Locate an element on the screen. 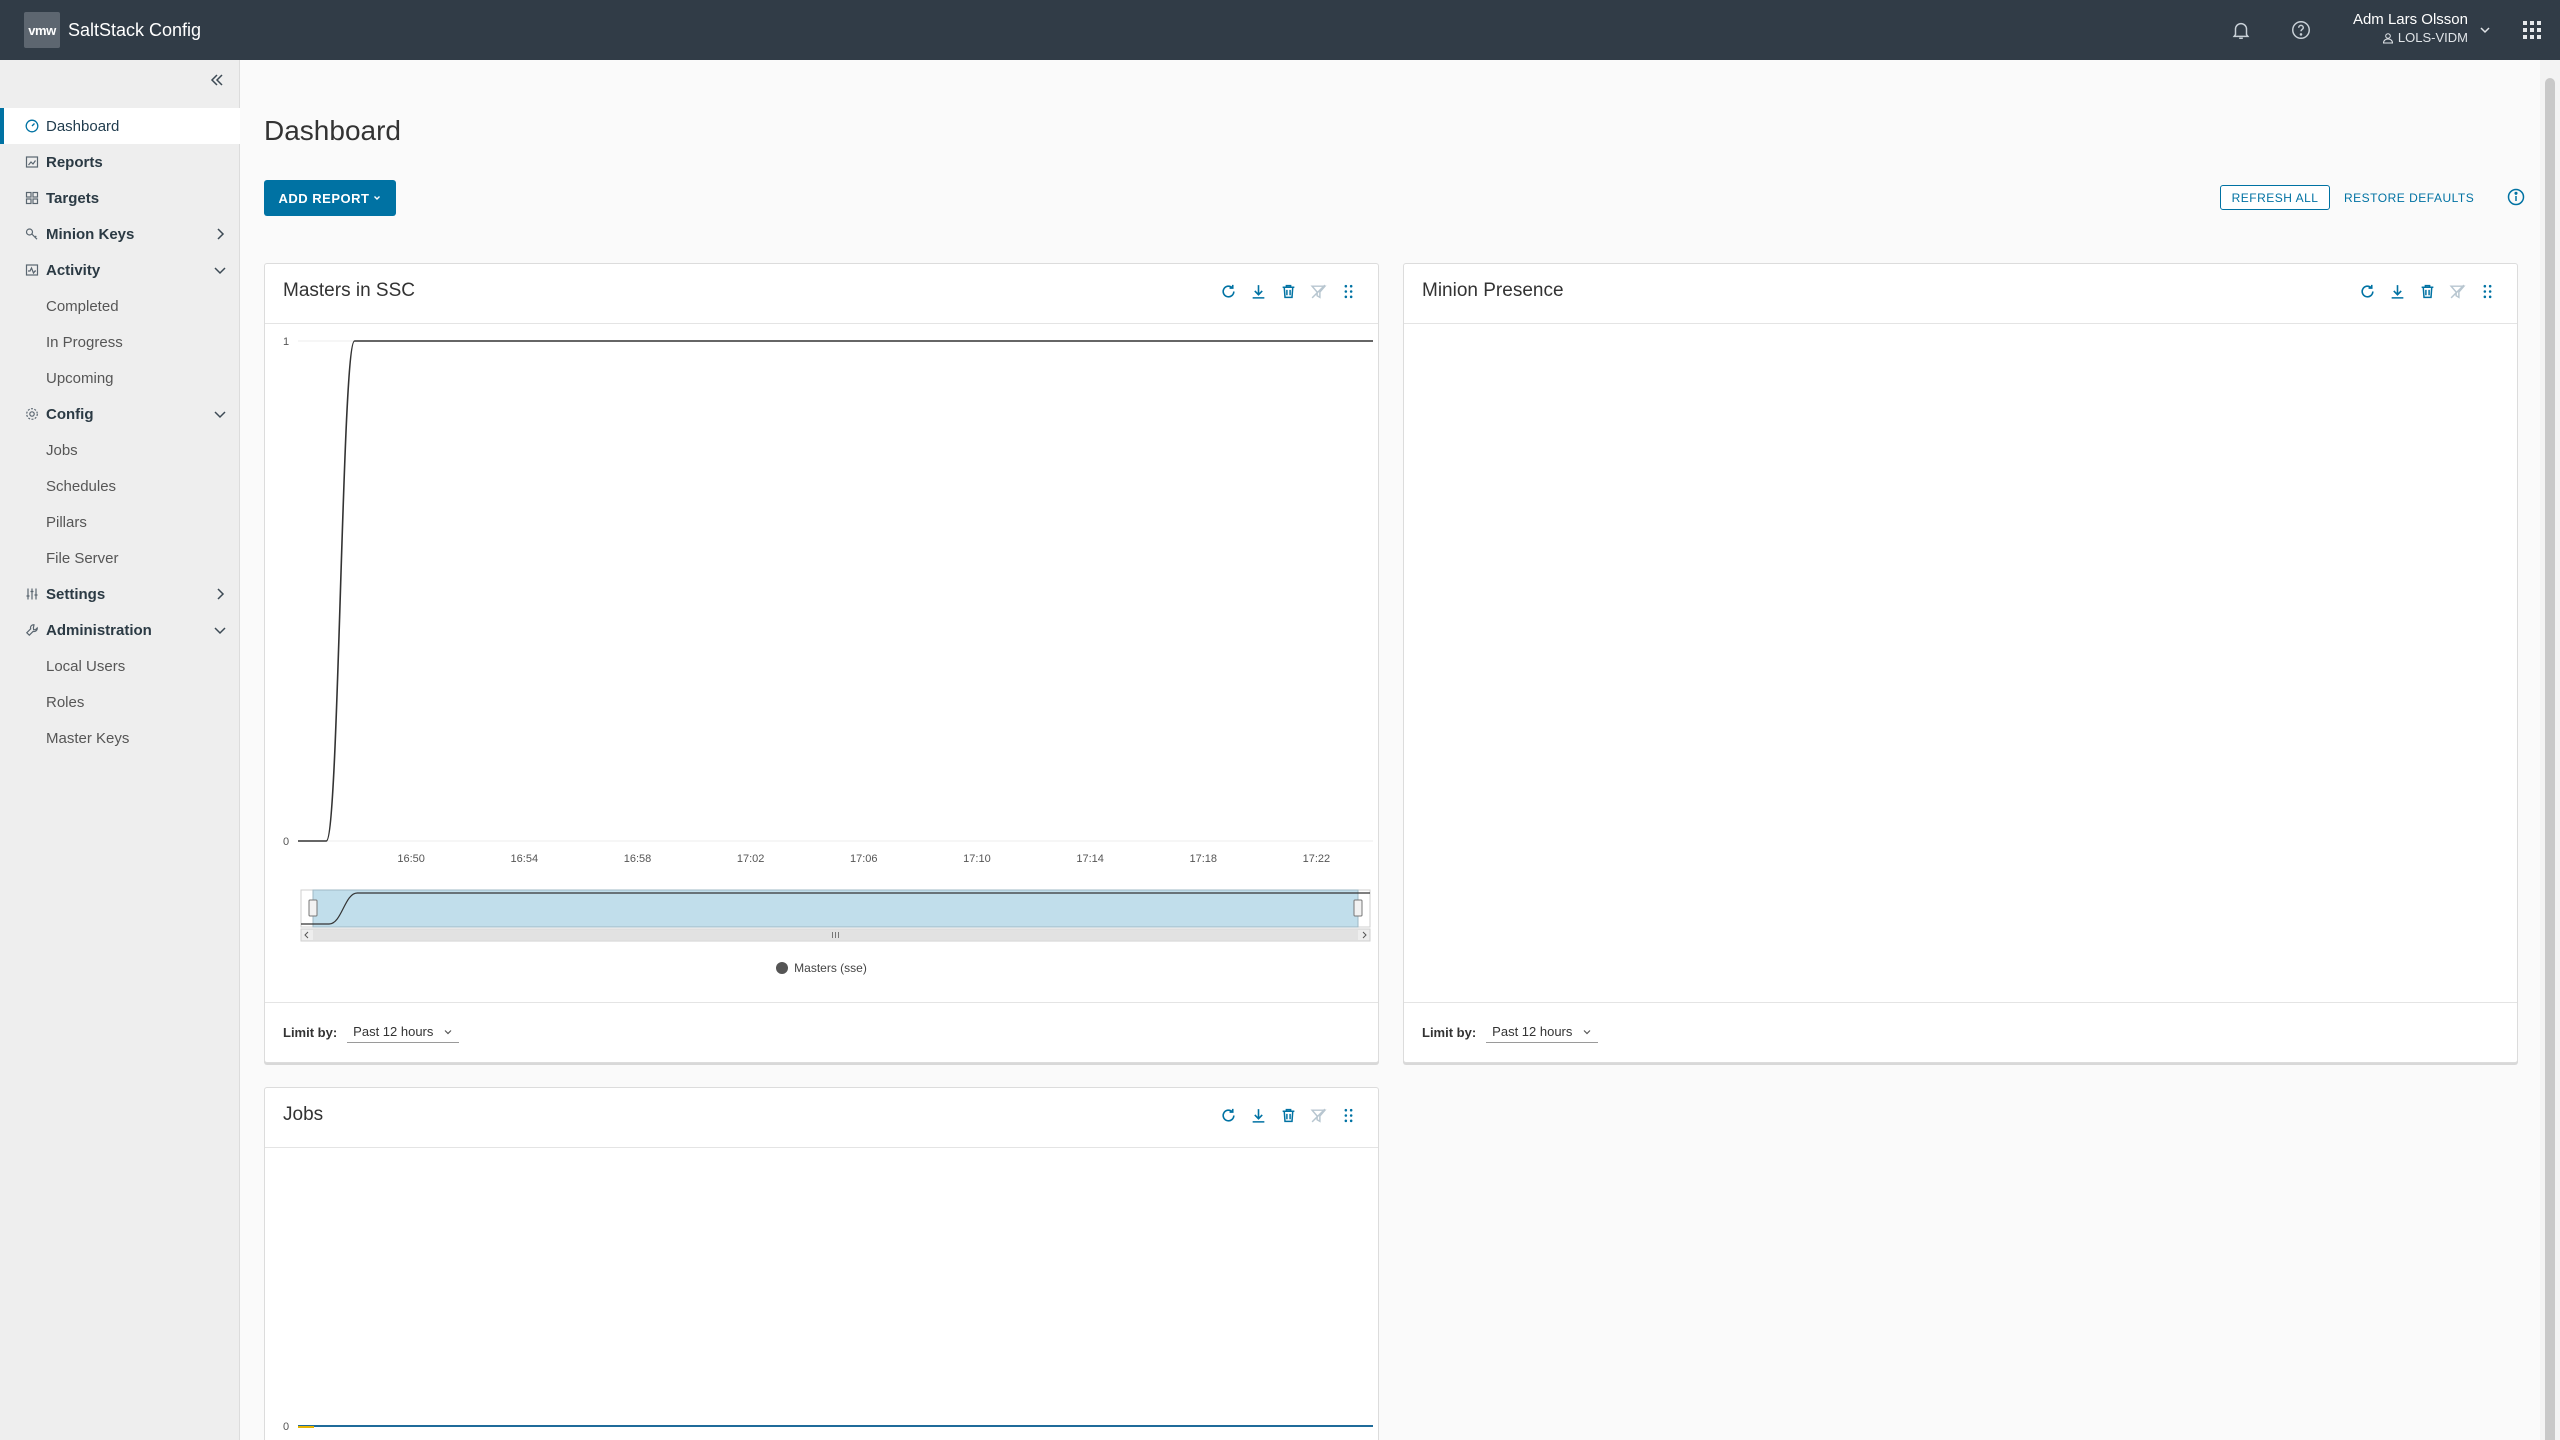 Image resolution: width=2560 pixels, height=1440 pixels. info-icon is located at coordinates (2516, 197).